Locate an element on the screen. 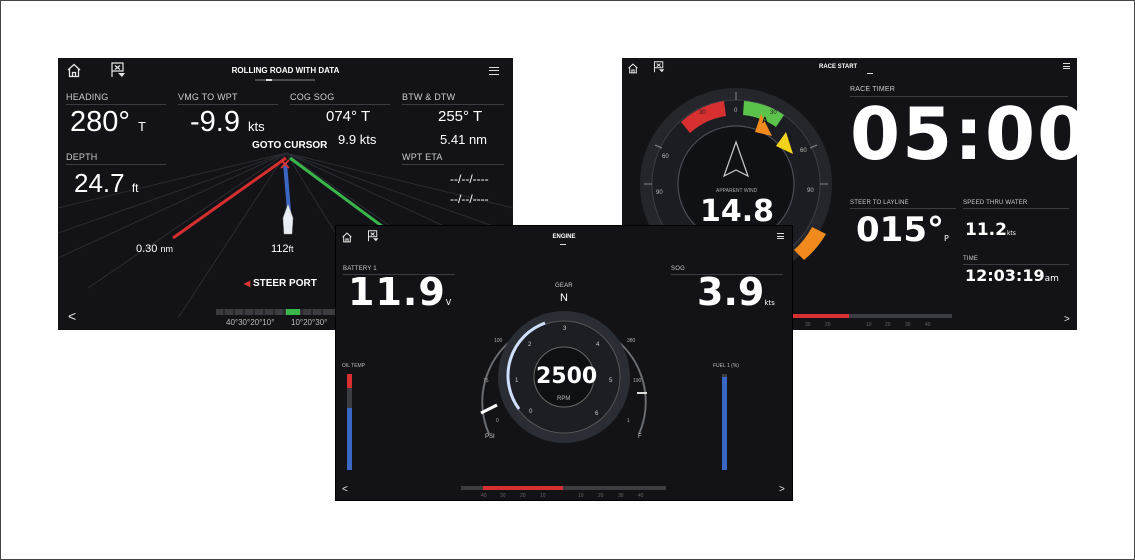 This screenshot has height=560, width=1135. title-page-indicator is located at coordinates (285, 80).